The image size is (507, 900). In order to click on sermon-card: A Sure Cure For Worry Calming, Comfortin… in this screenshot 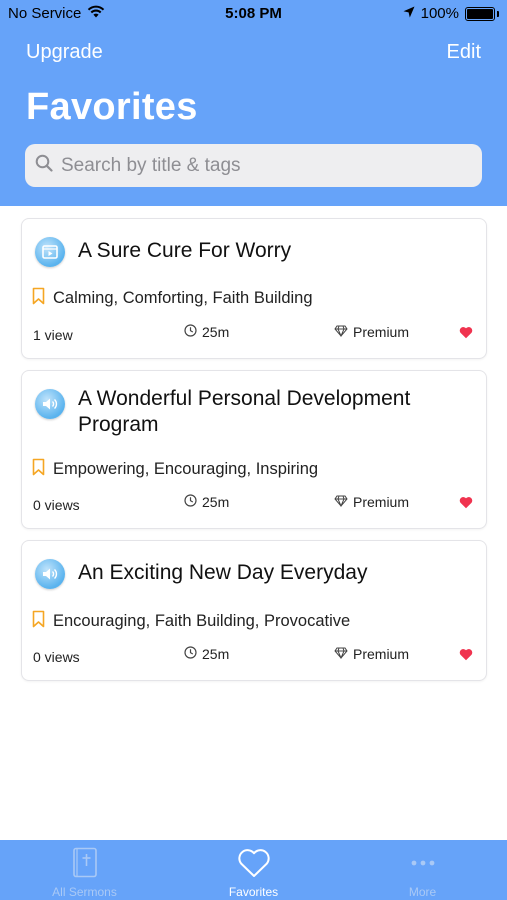, I will do `click(254, 288)`.